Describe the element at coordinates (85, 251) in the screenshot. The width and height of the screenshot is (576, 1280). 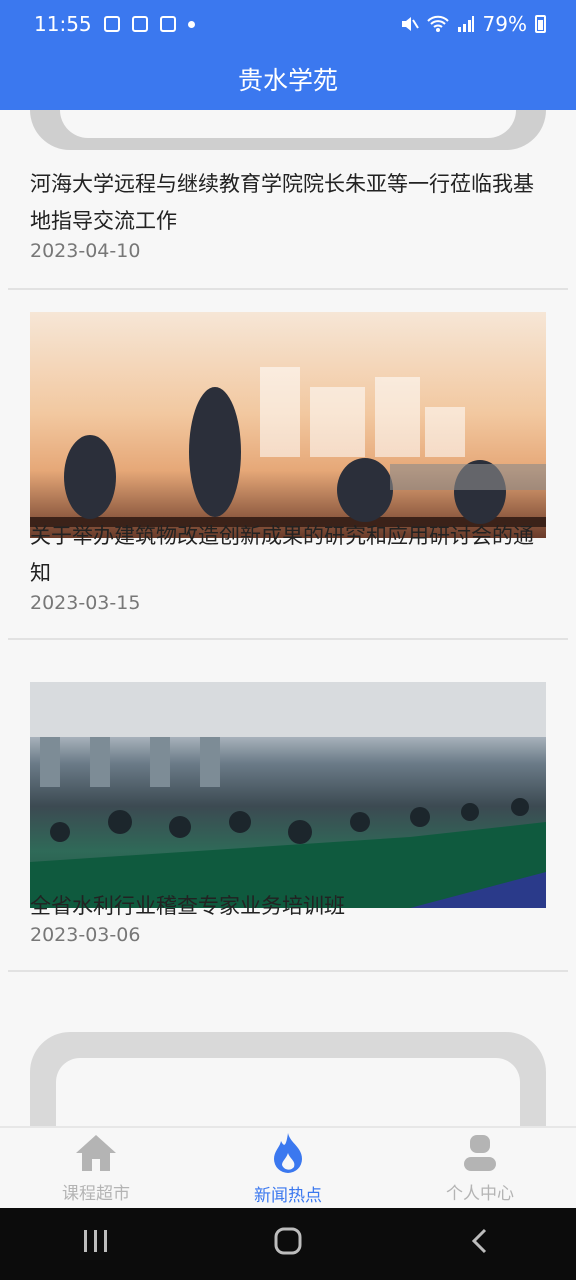
I see `news-date: 2023-04-10` at that location.